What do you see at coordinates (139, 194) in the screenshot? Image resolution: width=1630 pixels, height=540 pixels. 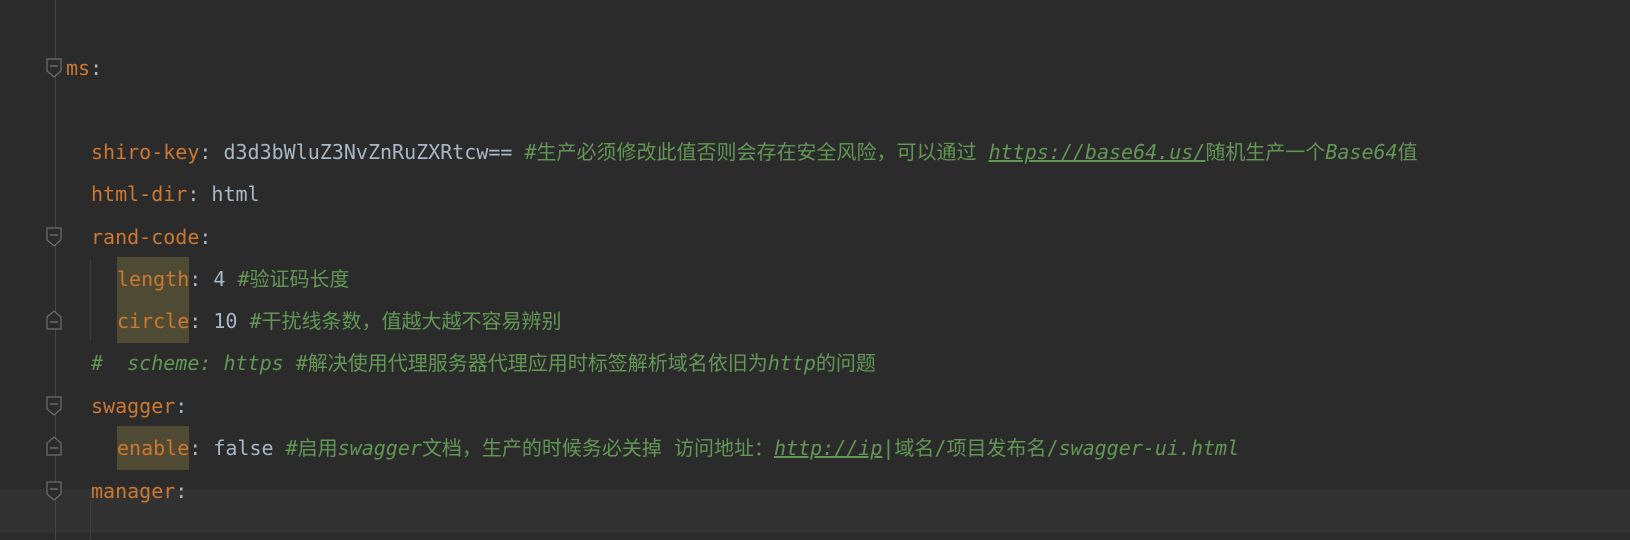 I see `yaml-key: html-dir` at bounding box center [139, 194].